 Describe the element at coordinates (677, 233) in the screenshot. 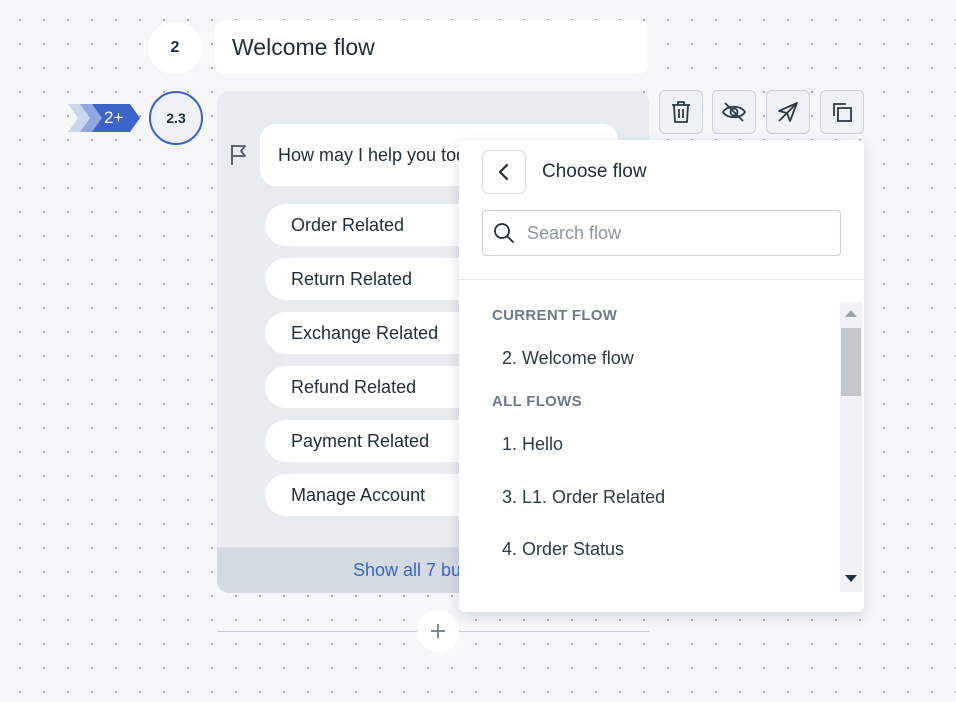

I see `search-input` at that location.